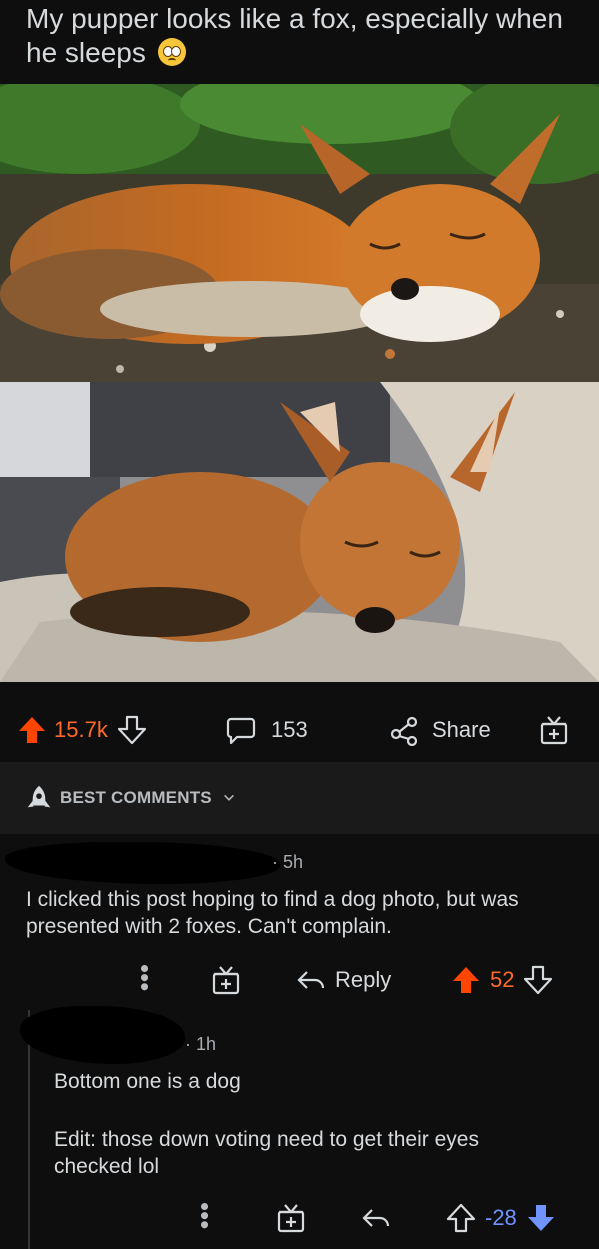 This screenshot has width=599, height=1249. Describe the element at coordinates (228, 797) in the screenshot. I see `chevron-down-icon` at that location.